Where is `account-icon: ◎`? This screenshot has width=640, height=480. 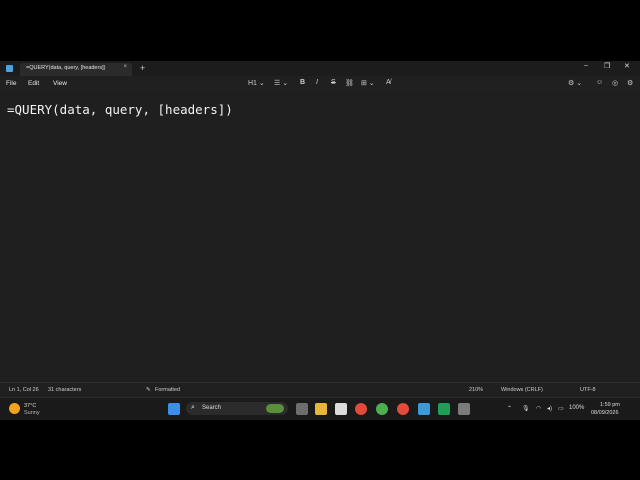 account-icon: ◎ is located at coordinates (615, 83).